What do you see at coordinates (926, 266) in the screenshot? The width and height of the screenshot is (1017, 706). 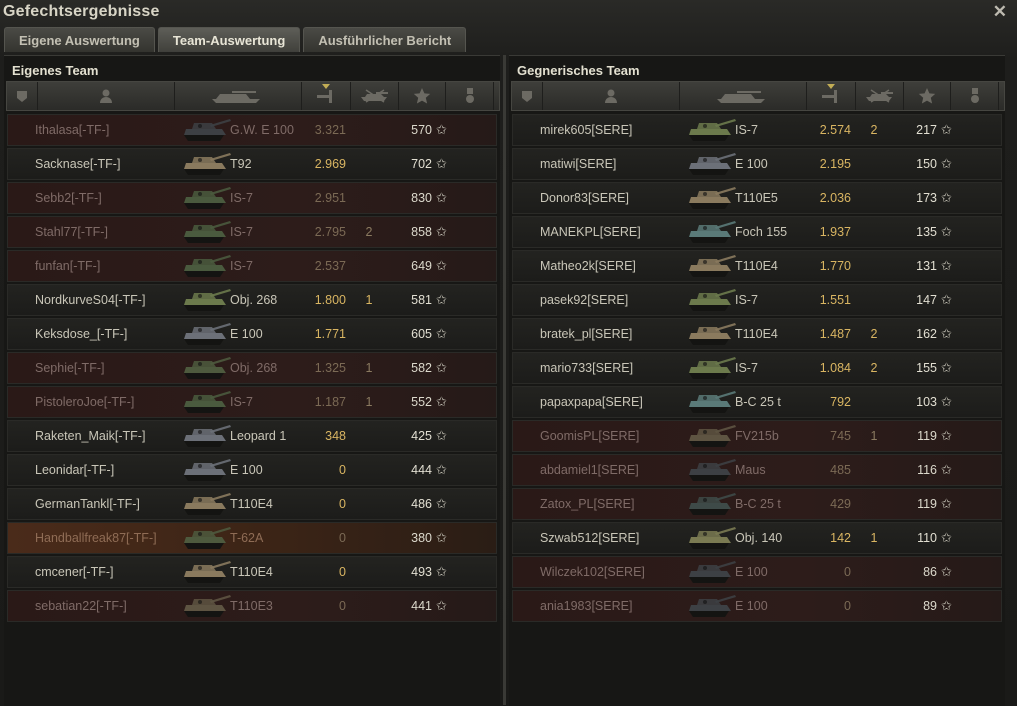 I see `xp-value: 131` at bounding box center [926, 266].